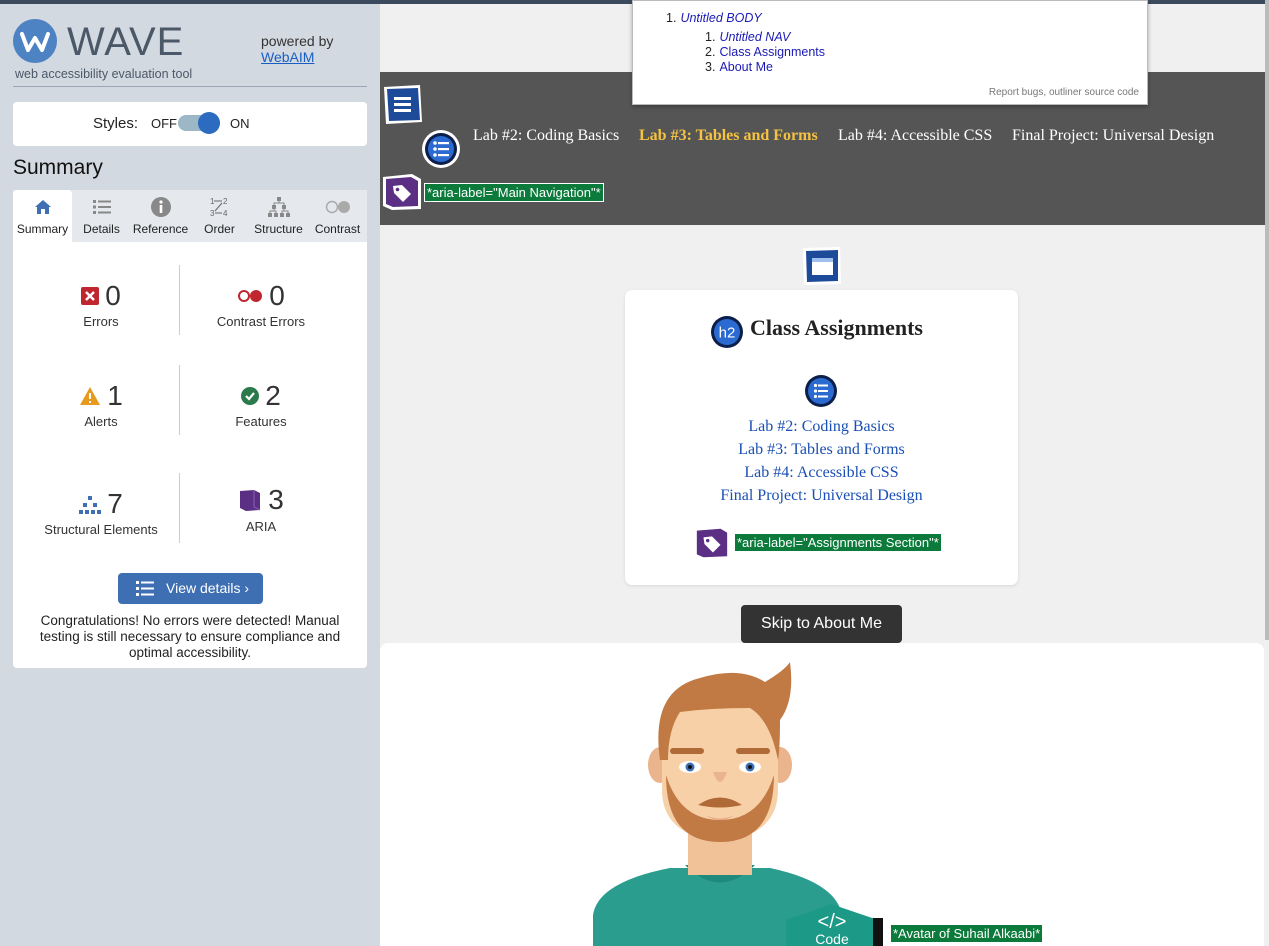 Image resolution: width=1269 pixels, height=946 pixels. What do you see at coordinates (822, 268) in the screenshot?
I see `section-icon` at bounding box center [822, 268].